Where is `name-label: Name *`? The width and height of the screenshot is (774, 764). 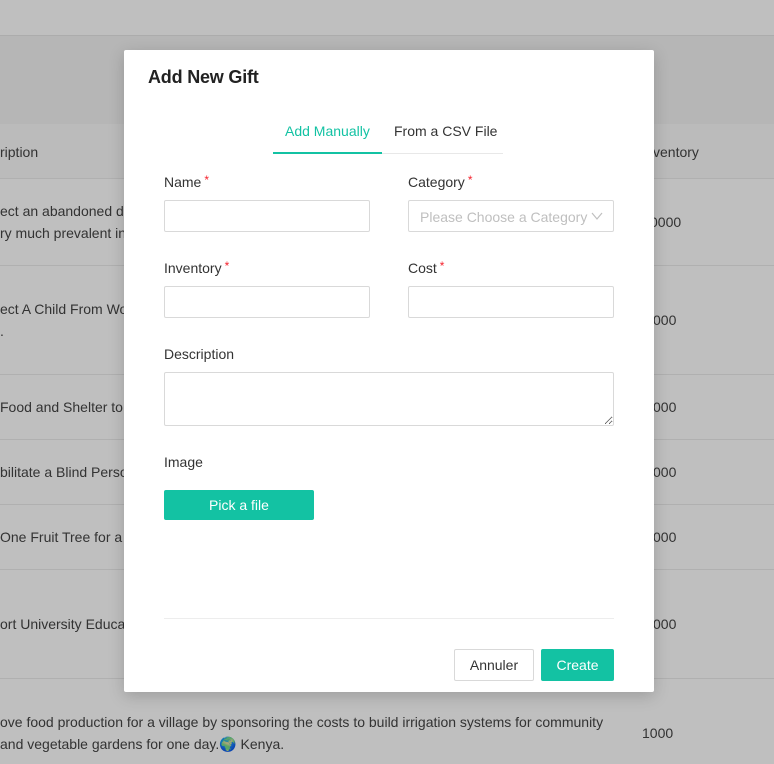
name-label: Name * is located at coordinates (187, 181).